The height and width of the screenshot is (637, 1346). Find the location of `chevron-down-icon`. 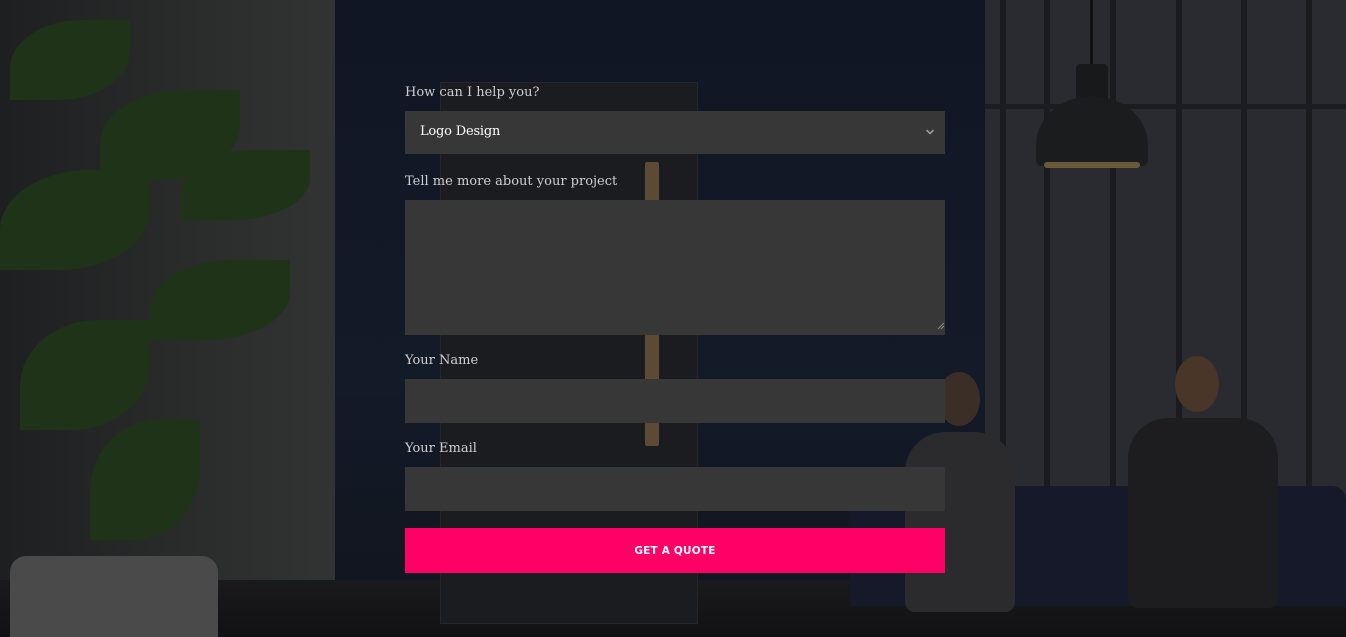

chevron-down-icon is located at coordinates (930, 132).